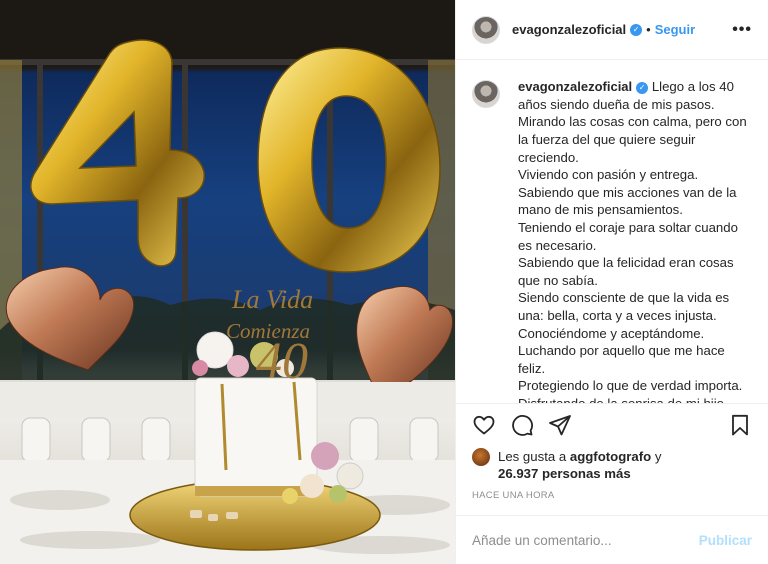  Describe the element at coordinates (481, 457) in the screenshot. I see `liker-avatar` at that location.